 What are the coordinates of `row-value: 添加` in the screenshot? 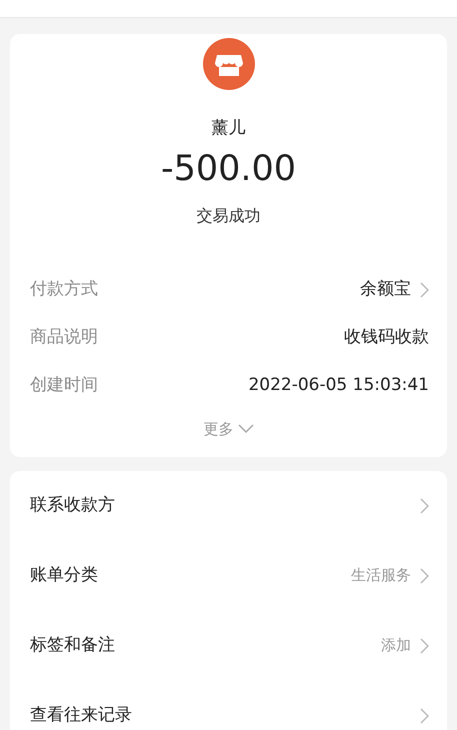 It's located at (396, 645).